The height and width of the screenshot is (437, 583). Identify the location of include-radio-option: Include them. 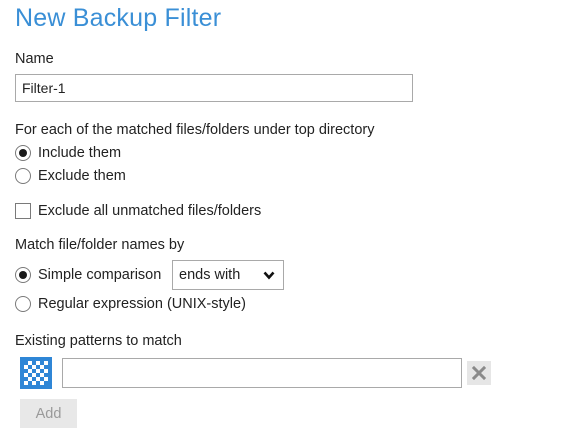
(68, 153).